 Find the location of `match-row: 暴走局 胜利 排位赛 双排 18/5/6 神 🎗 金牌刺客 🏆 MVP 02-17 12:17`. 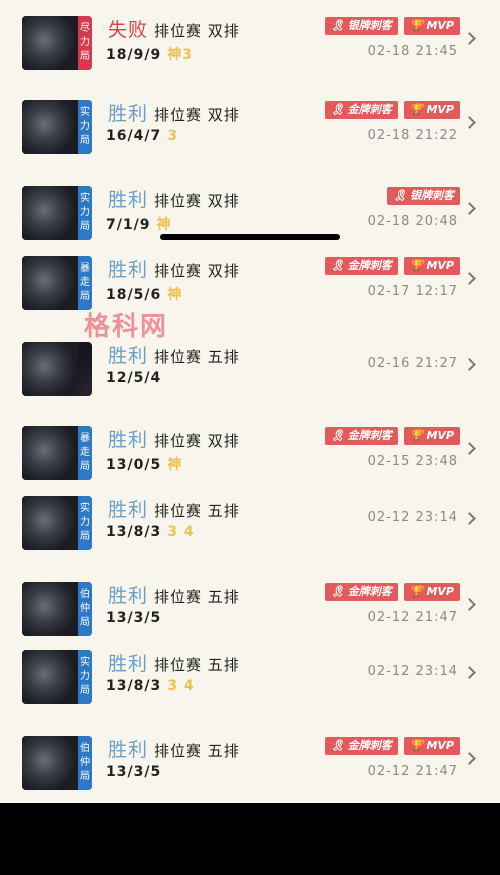

match-row: 暴走局 胜利 排位赛 双排 18/5/6 神 🎗 金牌刺客 🏆 MVP 02-17 12:17 is located at coordinates (250, 289).